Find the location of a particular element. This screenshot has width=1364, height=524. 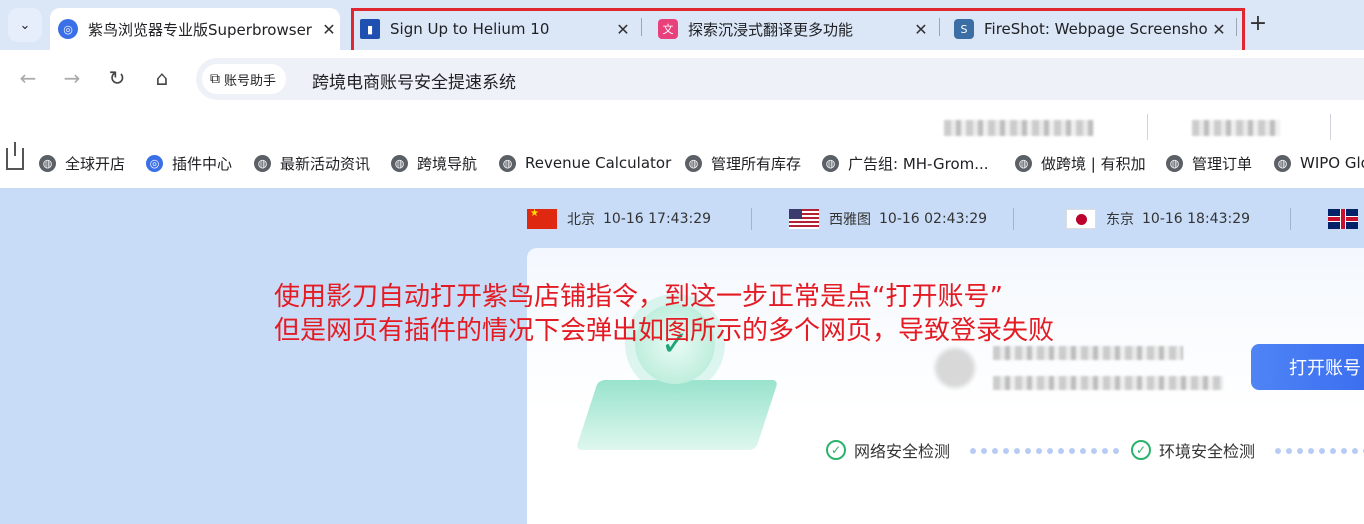

platform-graphic is located at coordinates (677, 415).